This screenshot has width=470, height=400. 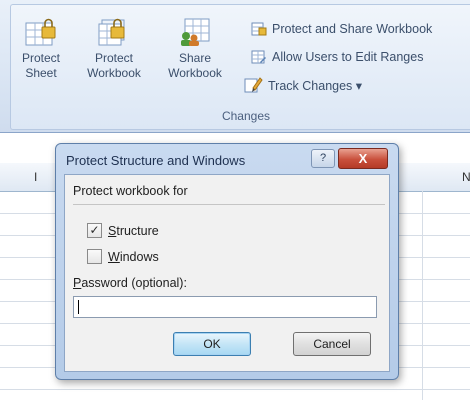 What do you see at coordinates (253, 85) in the screenshot?
I see `track-changes-icon` at bounding box center [253, 85].